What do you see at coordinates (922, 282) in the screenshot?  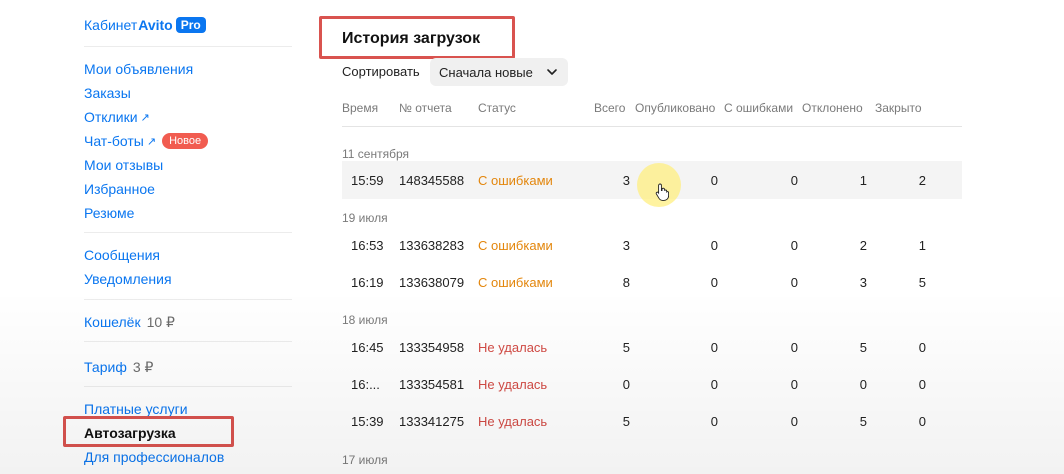 I see `cell-closed: 5` at bounding box center [922, 282].